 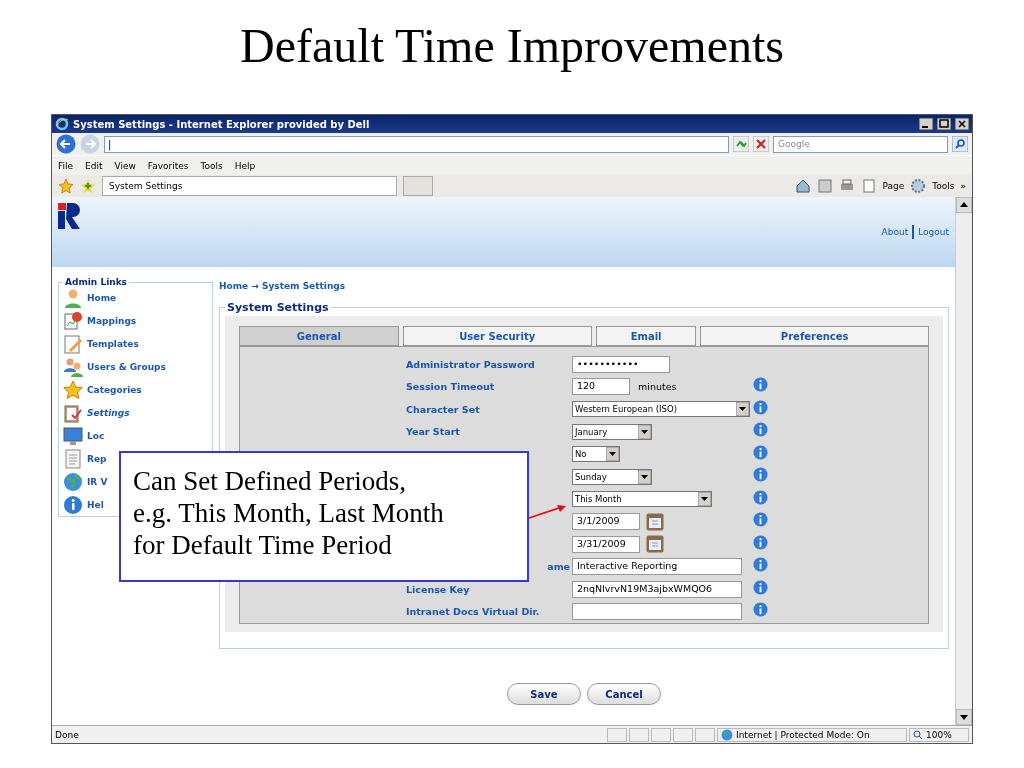 I want to click on menu-item: File, so click(x=66, y=165).